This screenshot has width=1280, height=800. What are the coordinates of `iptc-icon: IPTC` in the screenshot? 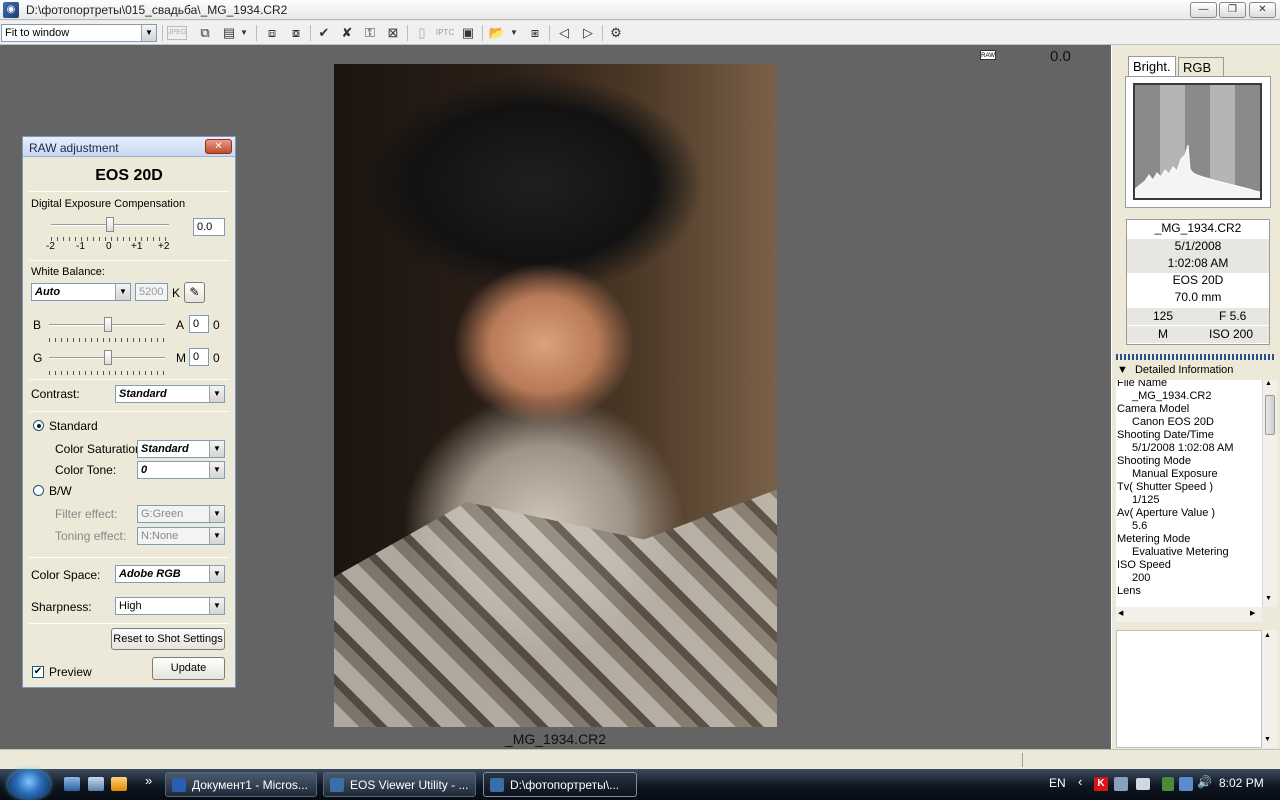 It's located at (445, 33).